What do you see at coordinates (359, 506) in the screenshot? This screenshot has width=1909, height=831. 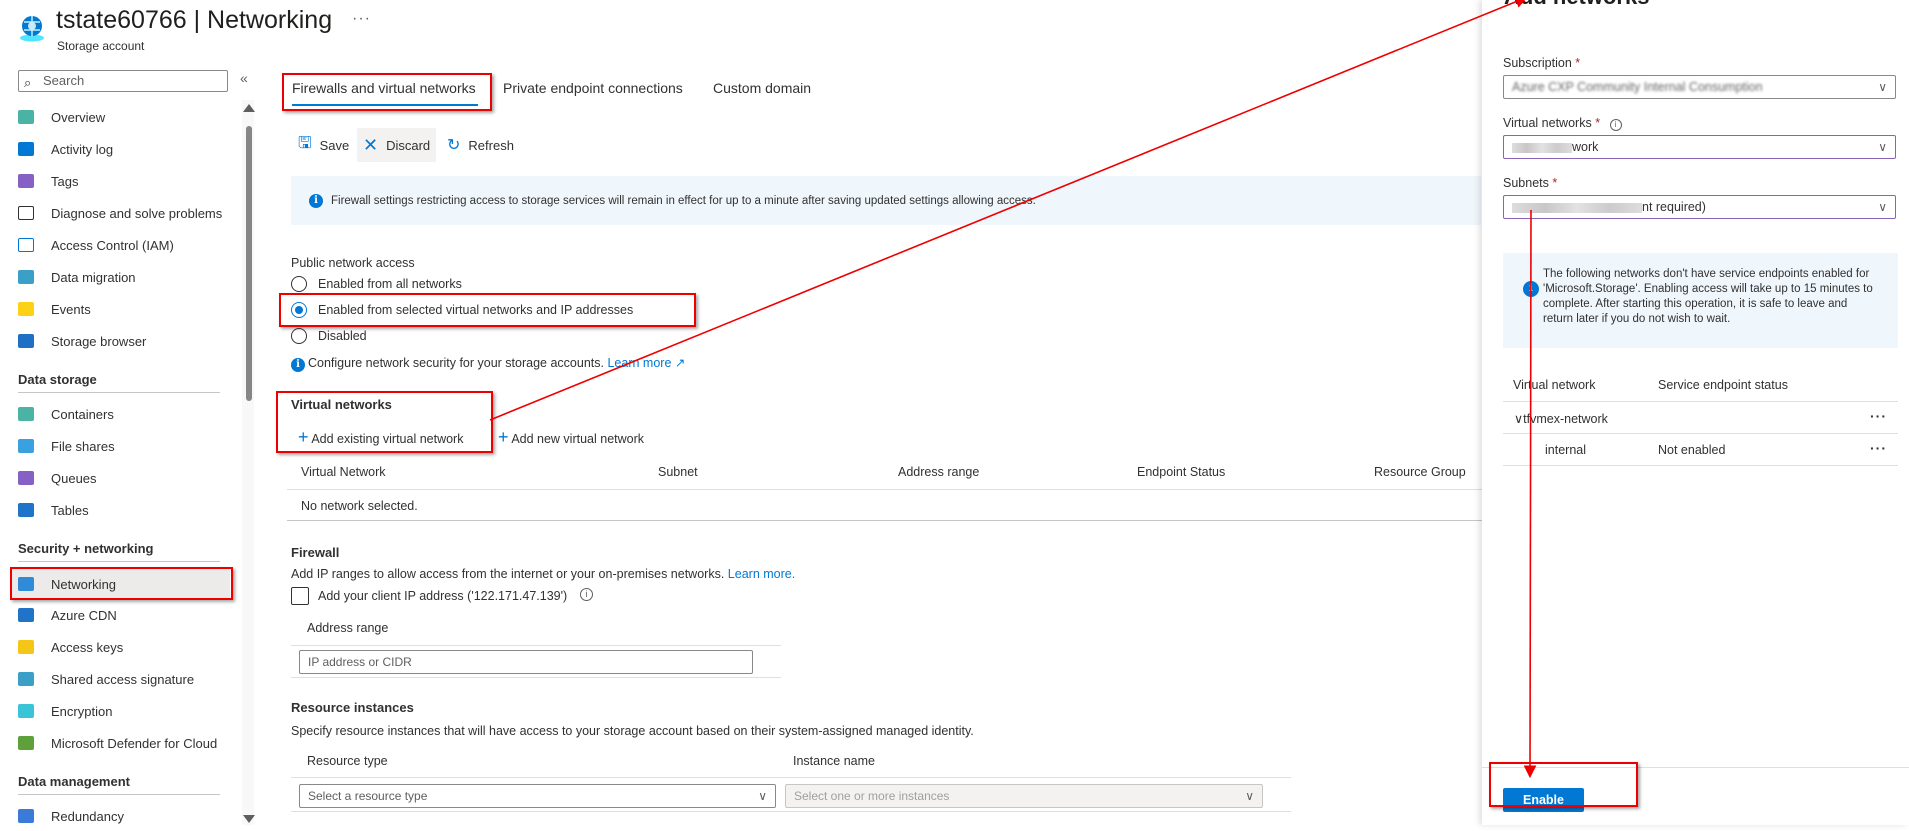 I see `vnet-empty-message: No network selected.` at bounding box center [359, 506].